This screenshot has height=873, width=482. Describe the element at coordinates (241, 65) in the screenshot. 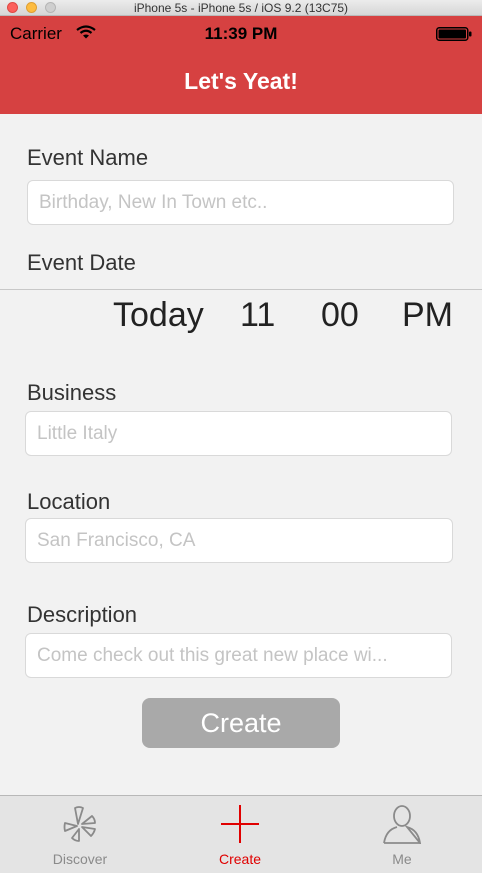

I see `navigation-bar: Carrier 11:39 PM Let's Yeat!` at that location.